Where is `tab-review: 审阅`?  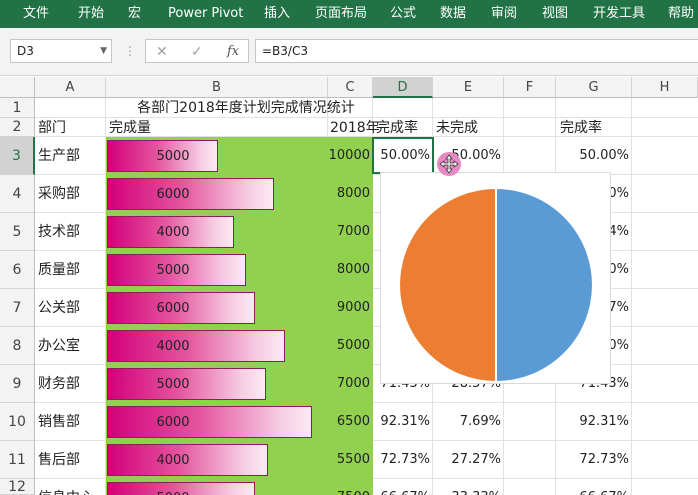 tab-review: 审阅 is located at coordinates (504, 14).